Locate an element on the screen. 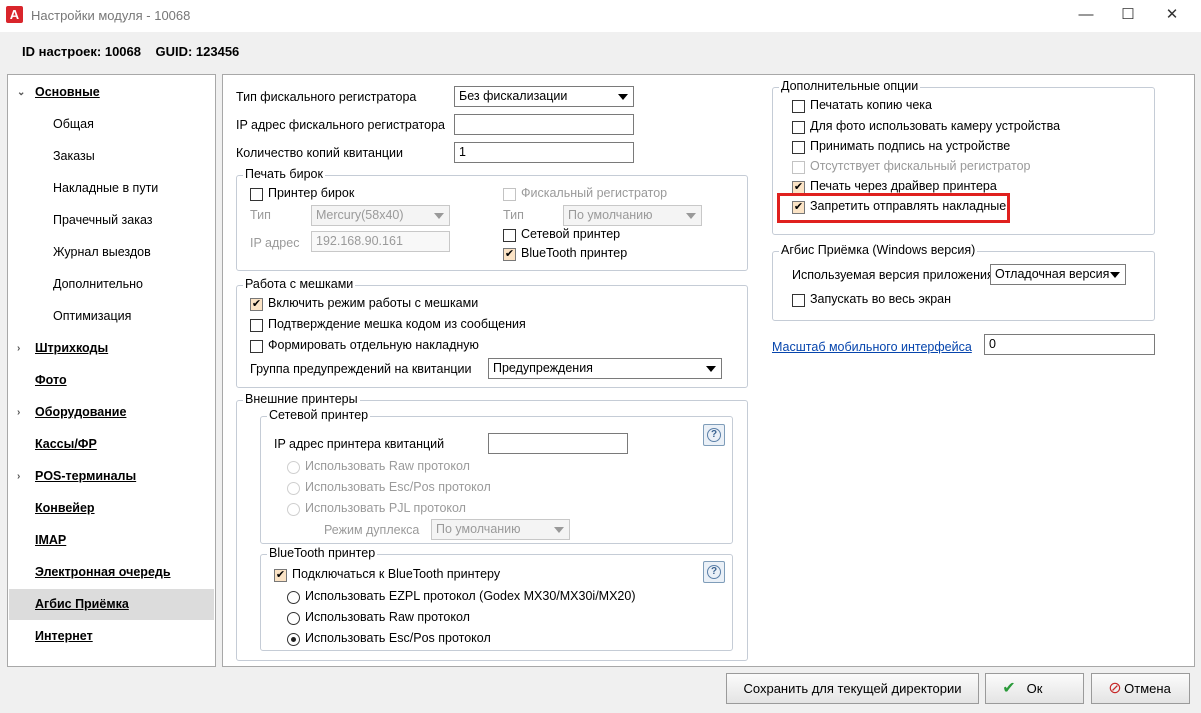 This screenshot has height=713, width=1201. tag-type-label: Тип is located at coordinates (260, 215).